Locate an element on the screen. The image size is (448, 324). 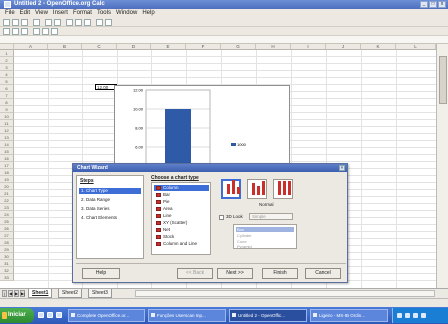
column-header: E is located at coordinates (168, 47).